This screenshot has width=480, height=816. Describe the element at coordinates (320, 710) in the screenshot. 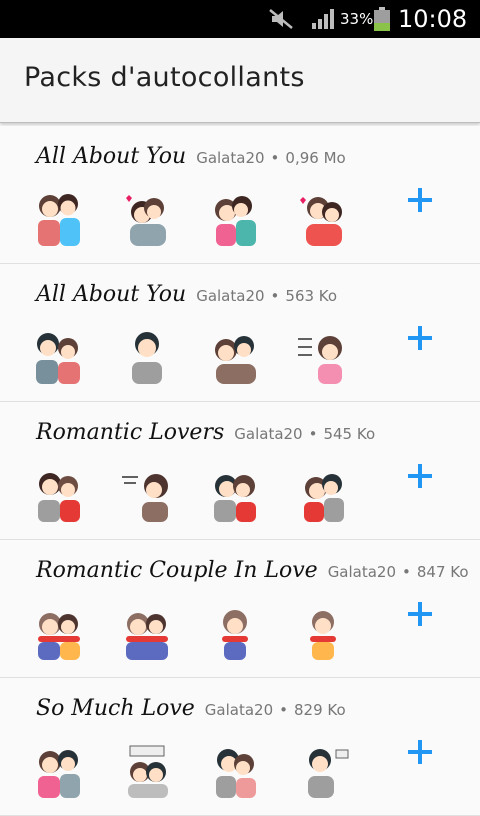

I see `pack-size: 829 Ko` at that location.